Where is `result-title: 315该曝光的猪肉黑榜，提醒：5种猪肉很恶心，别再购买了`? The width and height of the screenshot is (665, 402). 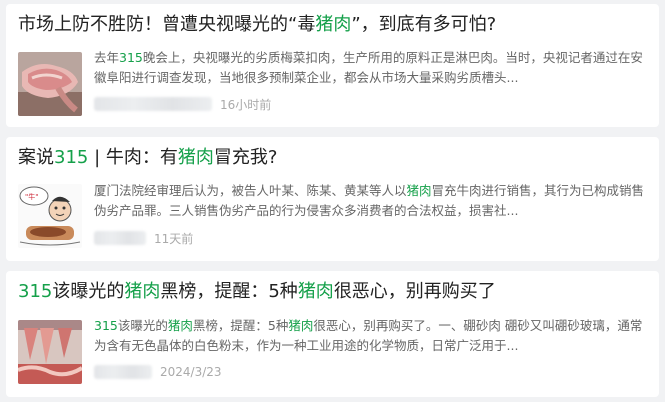
result-title: 315该曝光的猪肉黑榜，提醒：5种猪肉很恶心，别再购买了 is located at coordinates (257, 292).